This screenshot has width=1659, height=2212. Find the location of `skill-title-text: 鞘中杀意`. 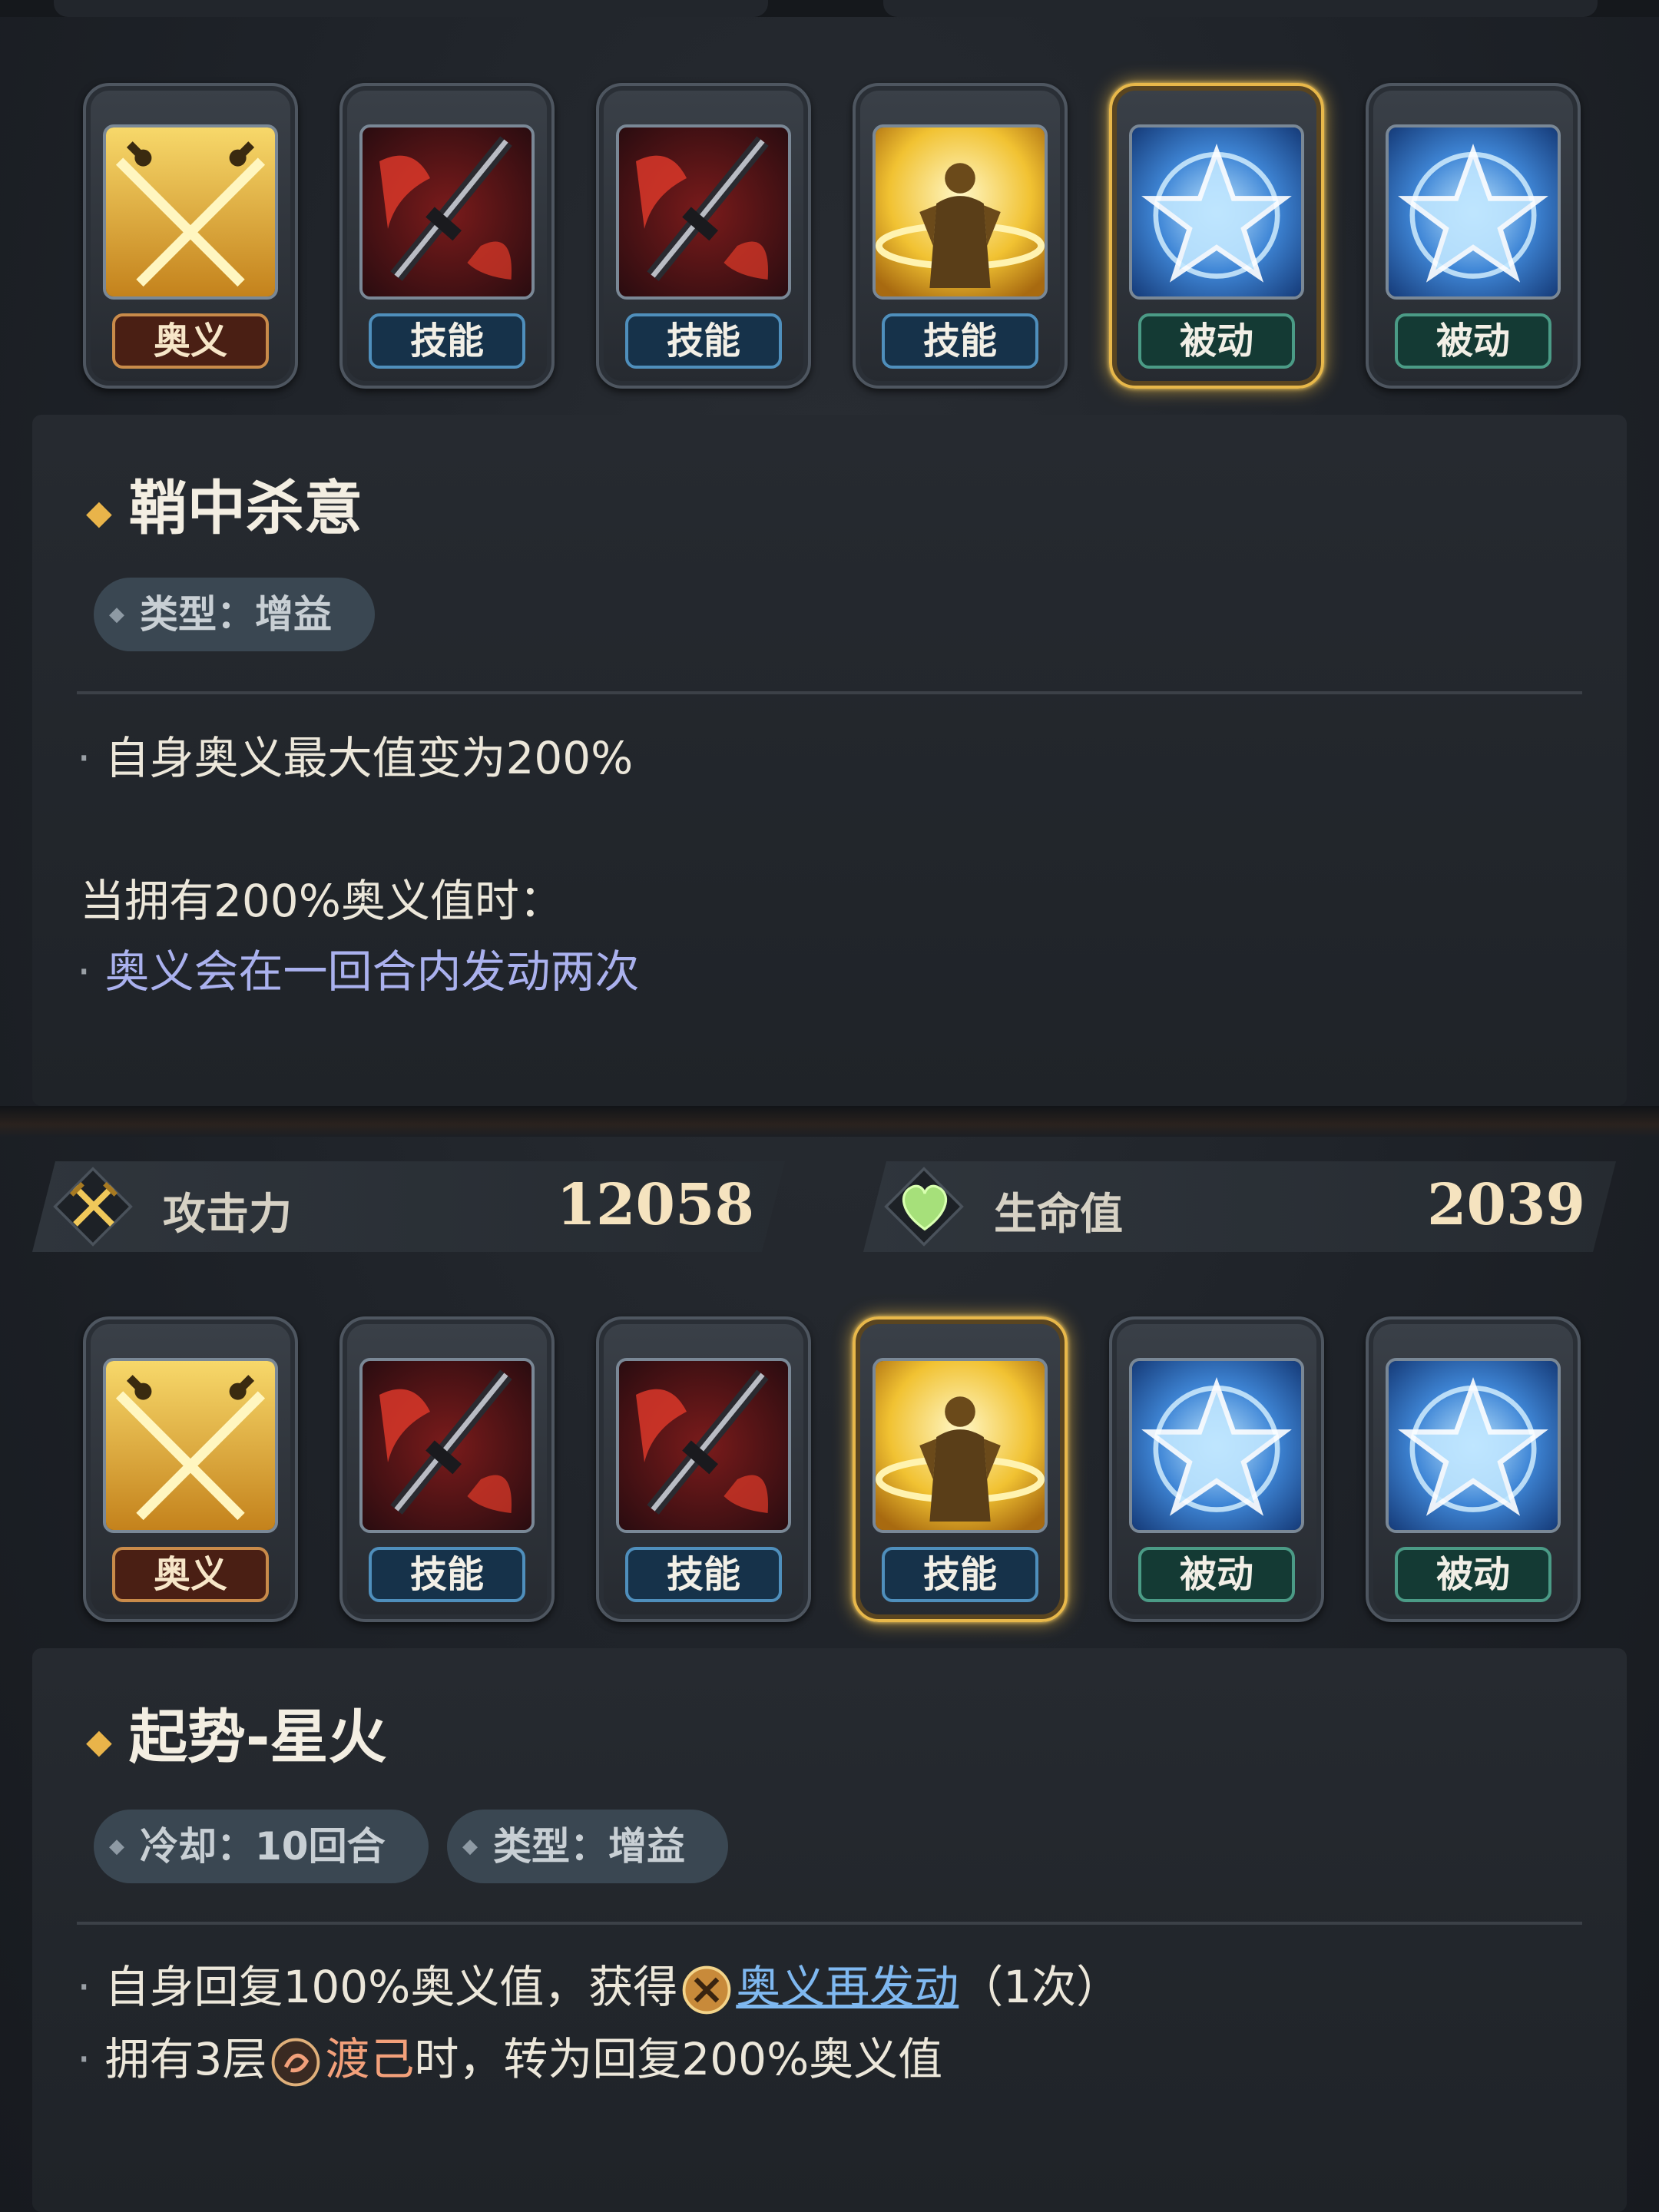

skill-title-text: 鞘中杀意 is located at coordinates (246, 508).